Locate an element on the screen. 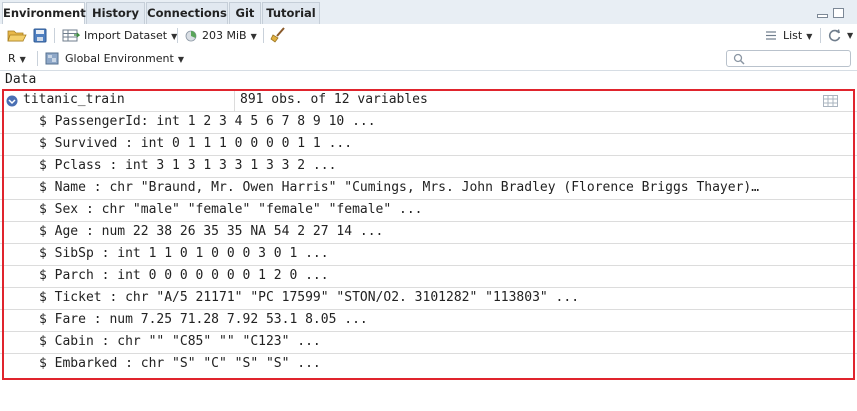 Image resolution: width=857 pixels, height=411 pixels. object-summary: 891 obs. of 12 variables is located at coordinates (334, 99).